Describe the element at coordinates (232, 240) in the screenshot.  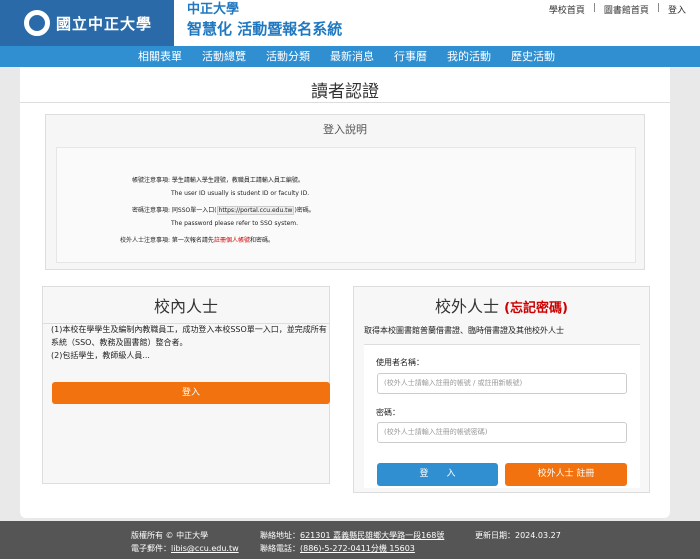
I see `register-account-link: 註冊個人帳號` at that location.